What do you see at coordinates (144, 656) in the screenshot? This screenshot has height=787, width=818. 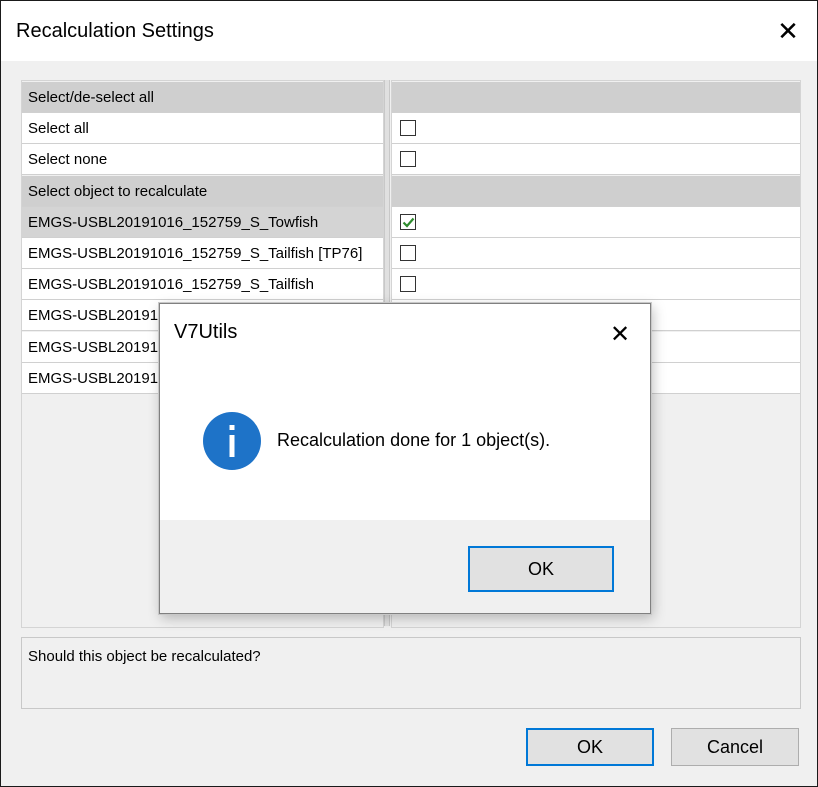 I see `description-text: Should this object be recalculated?` at bounding box center [144, 656].